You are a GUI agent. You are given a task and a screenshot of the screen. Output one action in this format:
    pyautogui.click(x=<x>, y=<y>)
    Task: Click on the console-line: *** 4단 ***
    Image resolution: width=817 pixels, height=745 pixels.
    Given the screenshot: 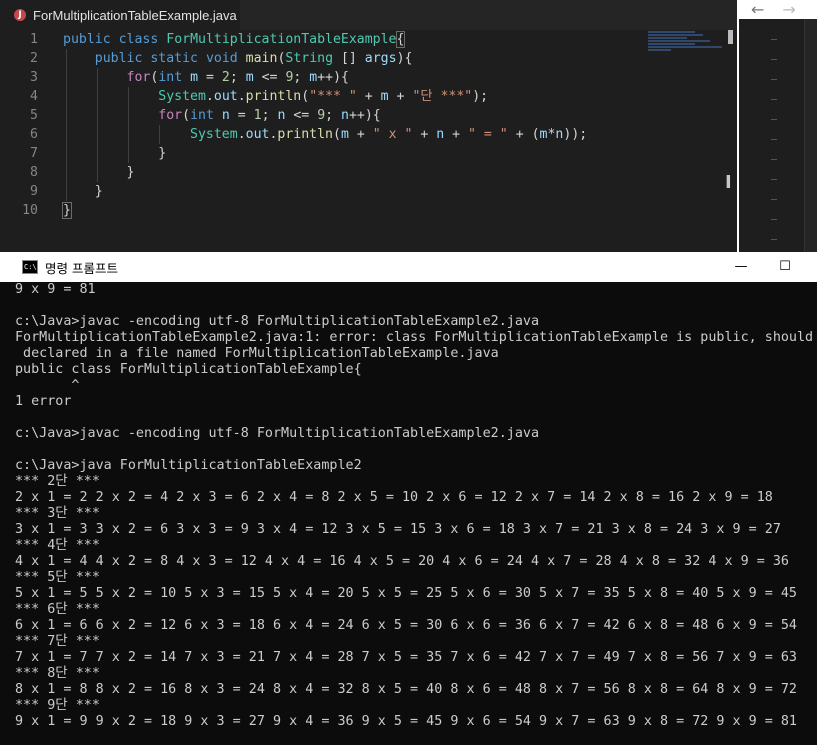 What is the action you would take?
    pyautogui.click(x=57, y=545)
    